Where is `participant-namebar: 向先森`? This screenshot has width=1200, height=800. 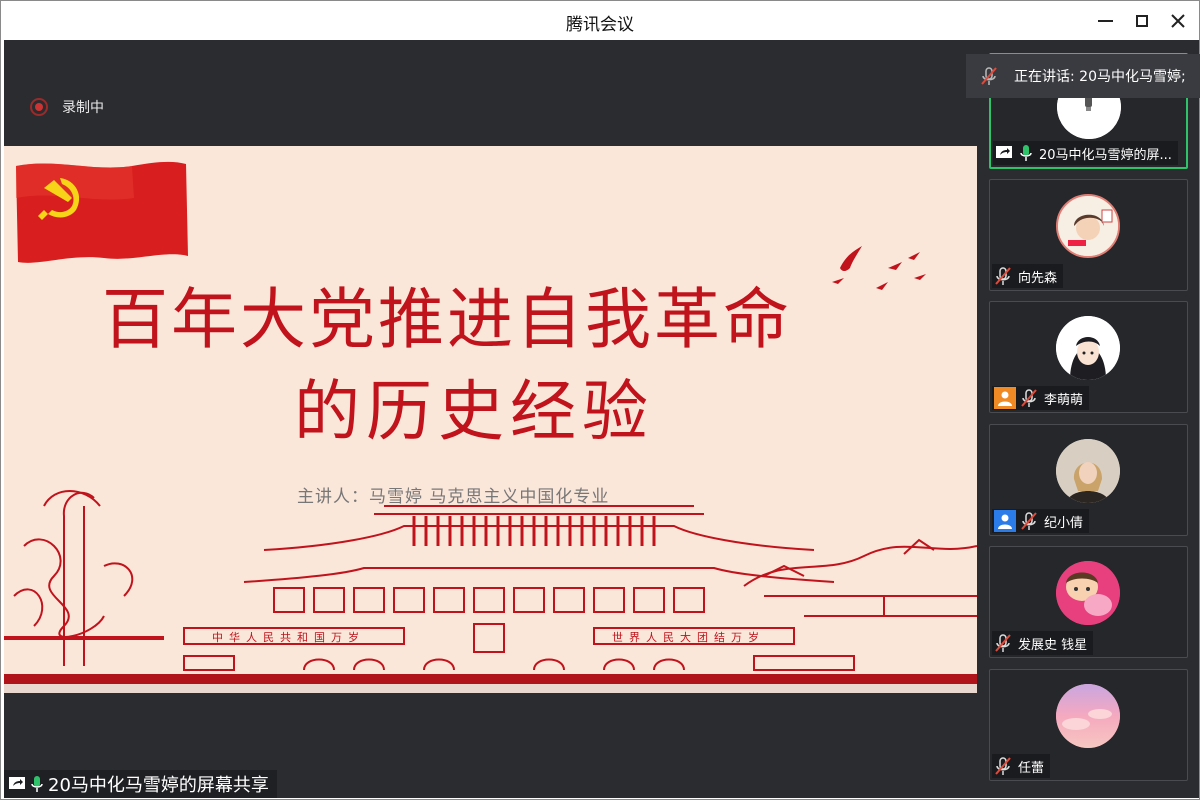 participant-namebar: 向先森 is located at coordinates (1028, 276).